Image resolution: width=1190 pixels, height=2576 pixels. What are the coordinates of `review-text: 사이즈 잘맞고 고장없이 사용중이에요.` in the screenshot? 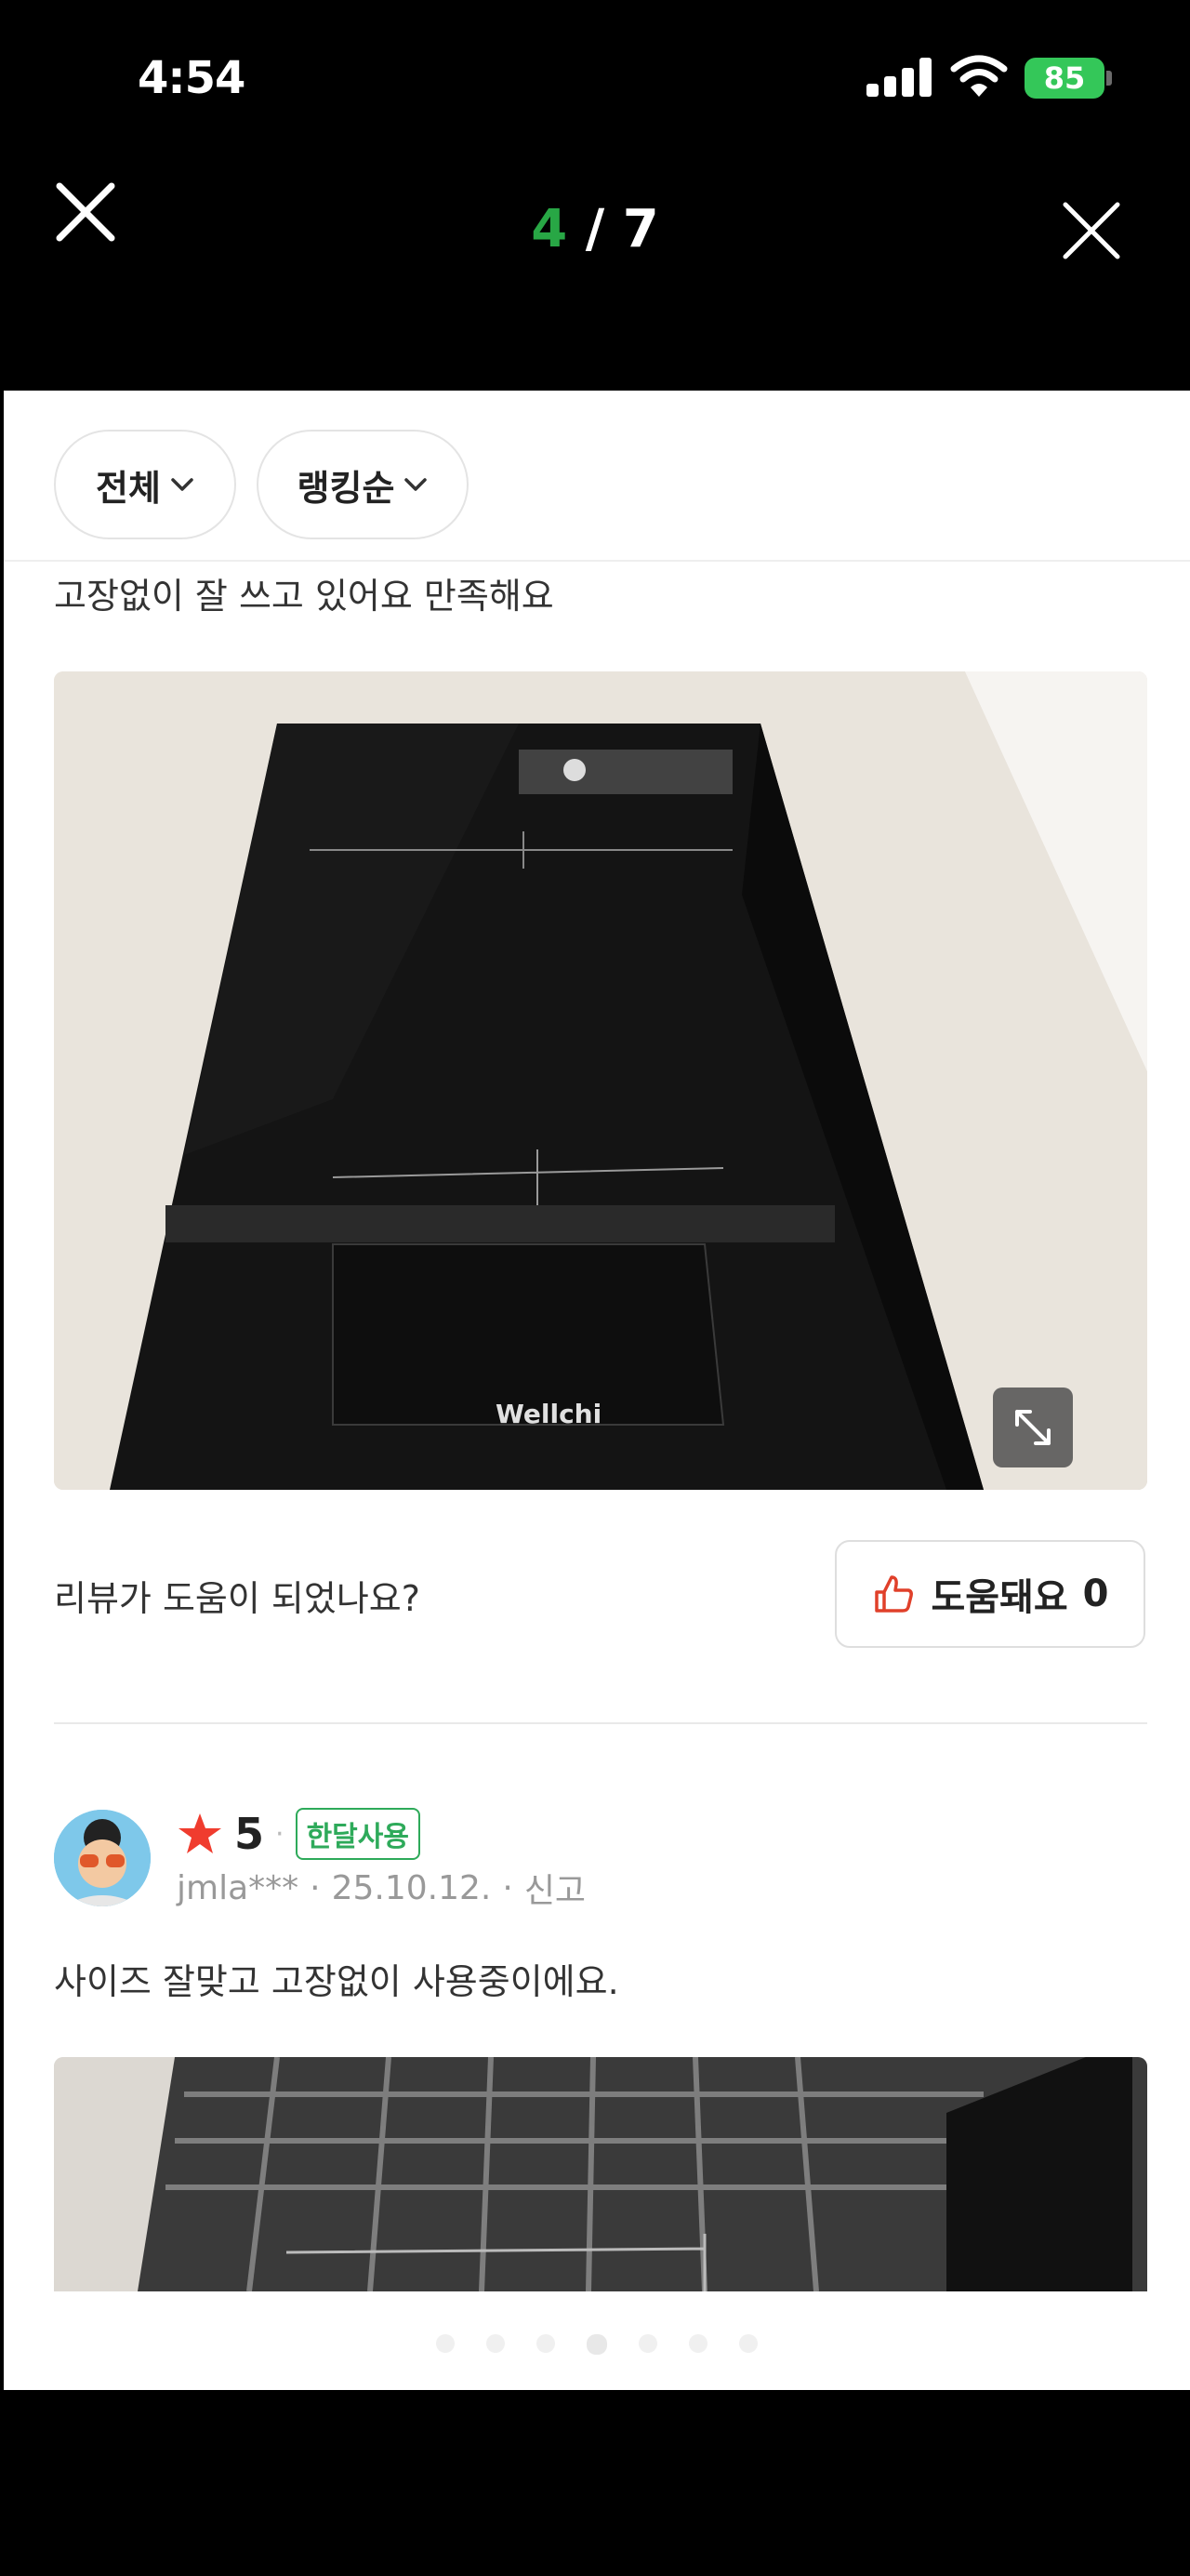 It's located at (336, 1981).